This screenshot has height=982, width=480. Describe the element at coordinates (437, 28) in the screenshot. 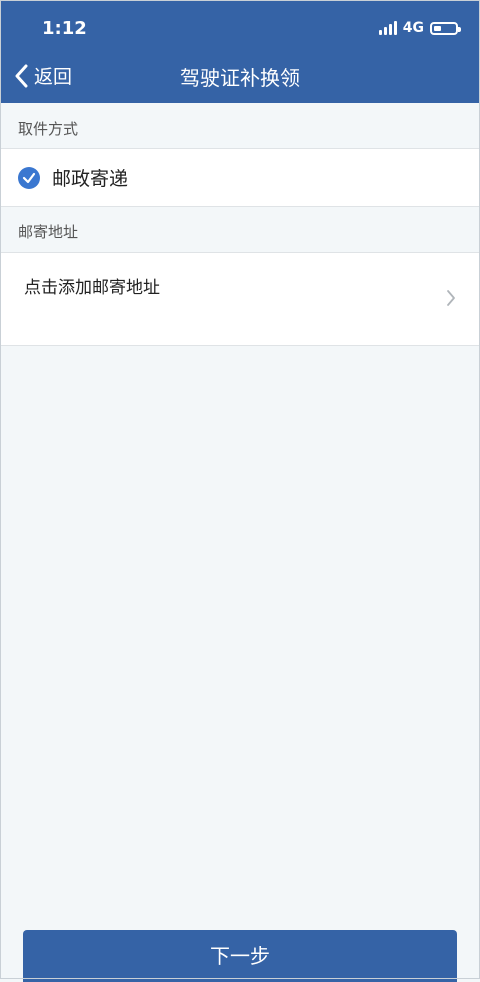

I see `battery-level` at that location.